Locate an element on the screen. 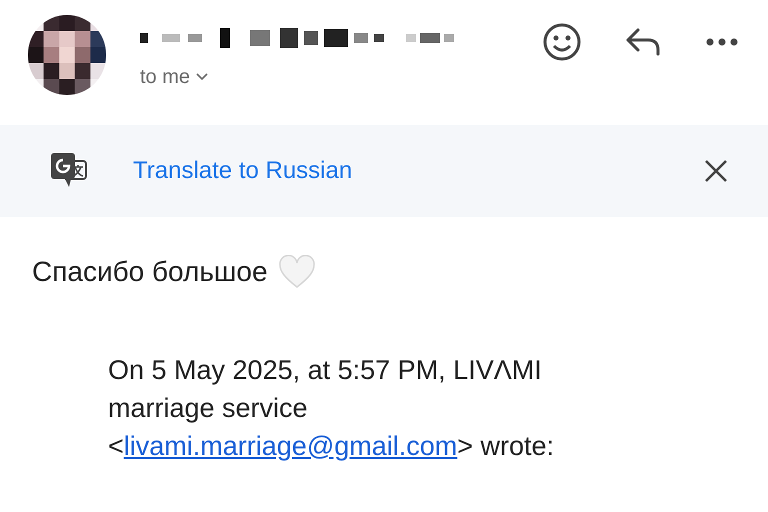 This screenshot has width=768, height=512. quote-attribution: On 5 May 2025, at 5:57 PM, LIVΛMI marriage service <livami.marriage@gmail.com> wrote: is located at coordinates (332, 408).